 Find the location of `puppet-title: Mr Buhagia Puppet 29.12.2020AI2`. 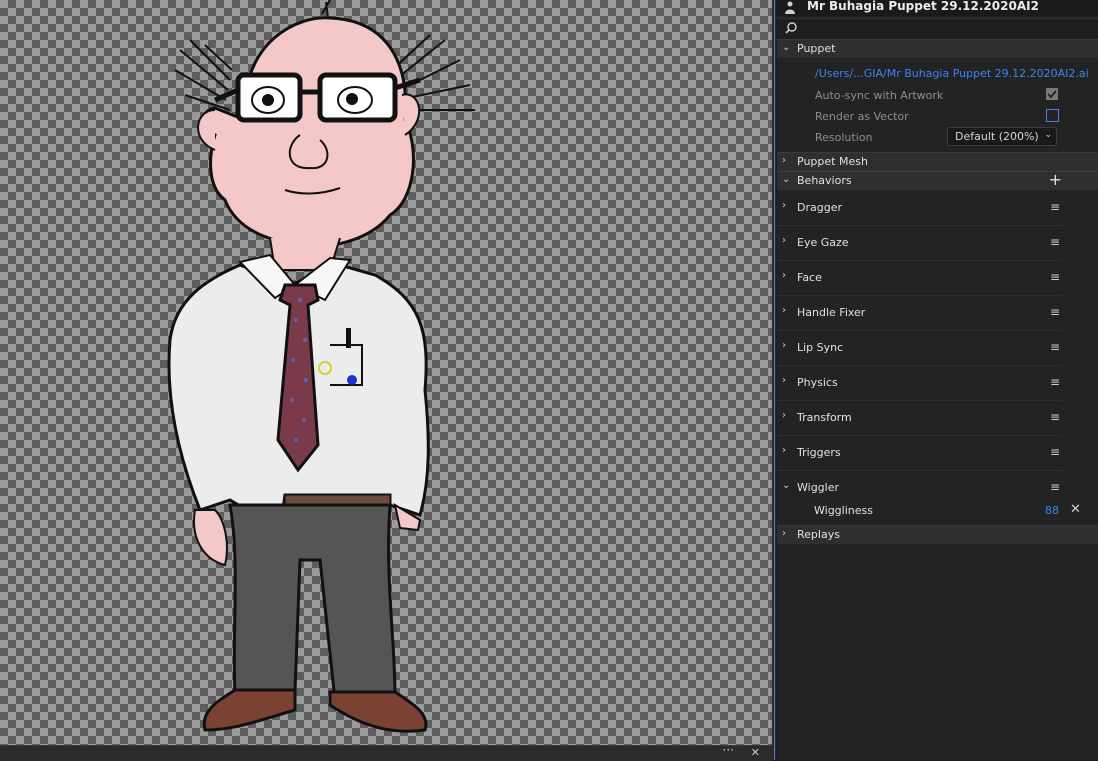

puppet-title: Mr Buhagia Puppet 29.12.2020AI2 is located at coordinates (923, 6).